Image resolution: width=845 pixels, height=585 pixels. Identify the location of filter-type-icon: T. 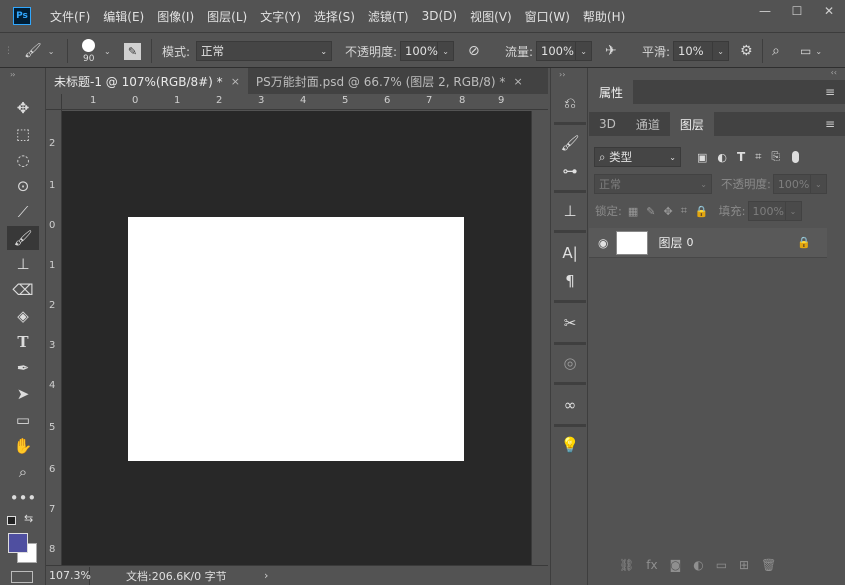
(741, 157).